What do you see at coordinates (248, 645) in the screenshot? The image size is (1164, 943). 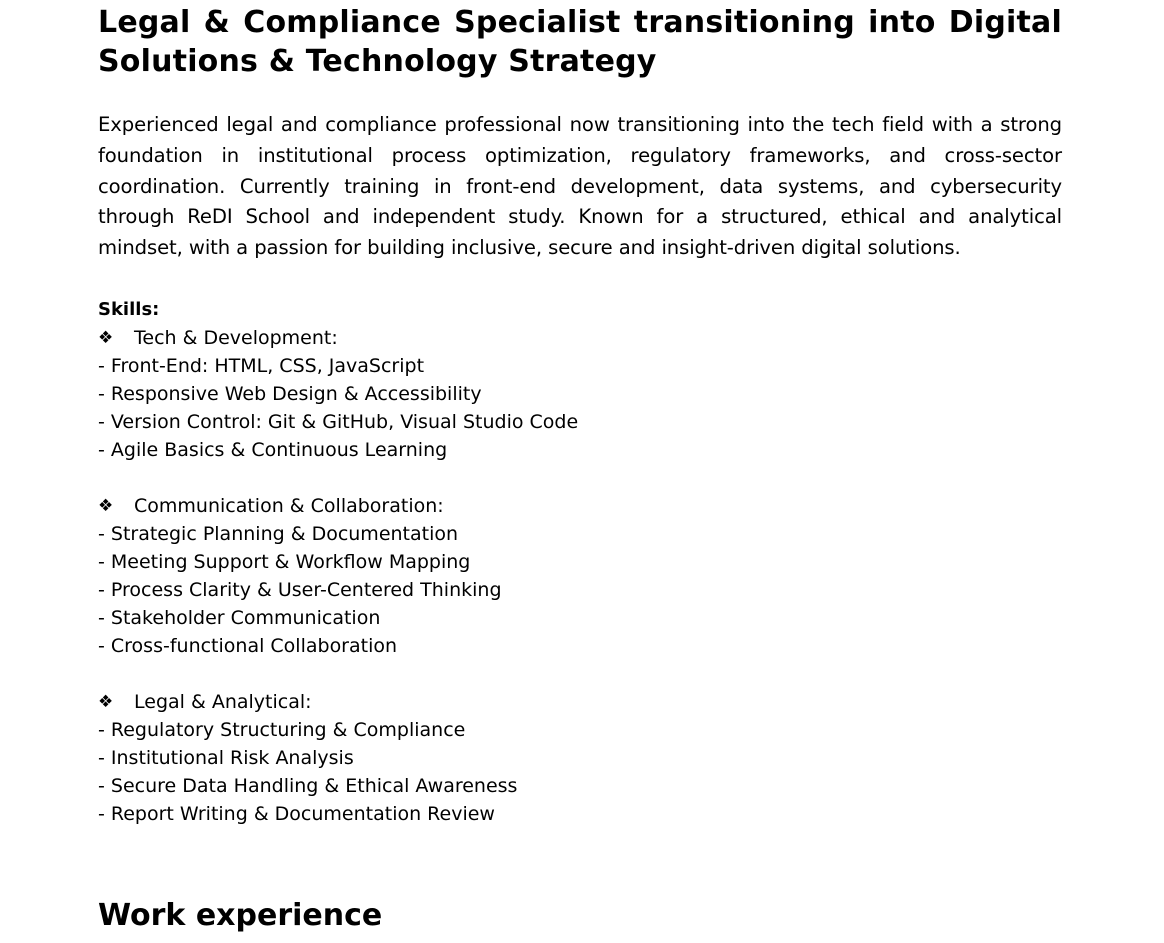 I see `skill-item: - Cross-functional Collaboration` at bounding box center [248, 645].